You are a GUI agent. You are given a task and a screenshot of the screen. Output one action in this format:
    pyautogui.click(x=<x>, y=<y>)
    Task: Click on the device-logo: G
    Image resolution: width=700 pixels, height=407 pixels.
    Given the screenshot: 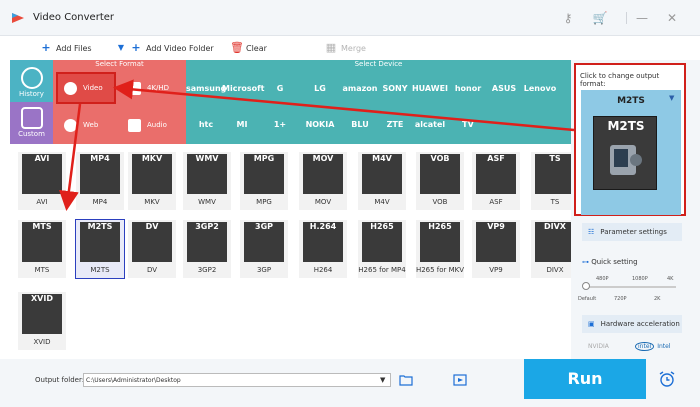 What is the action you would take?
    pyautogui.click(x=280, y=88)
    